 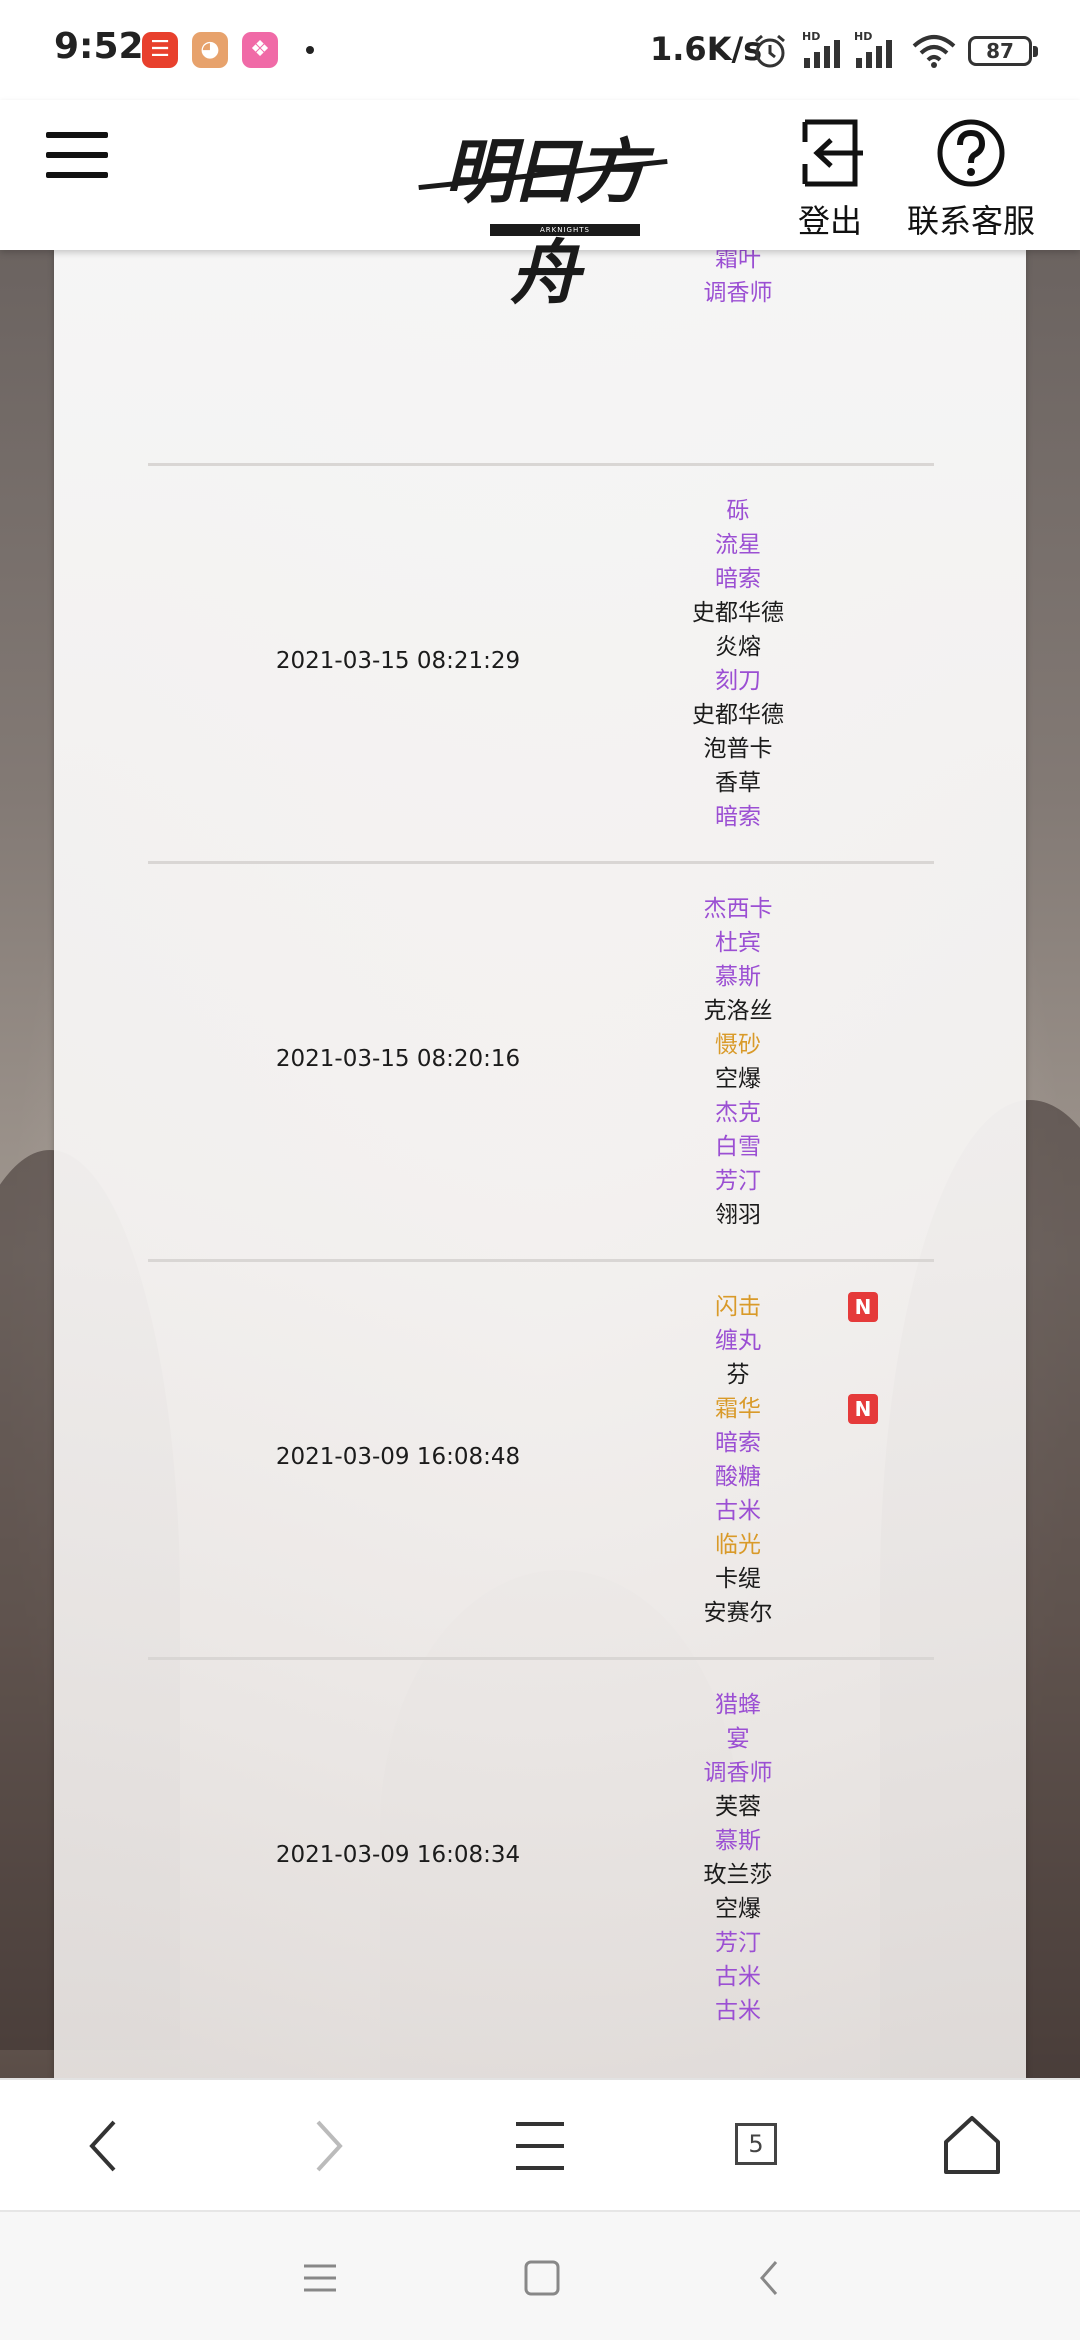 I want to click on operator-name: 酸糖, so click(x=738, y=1477).